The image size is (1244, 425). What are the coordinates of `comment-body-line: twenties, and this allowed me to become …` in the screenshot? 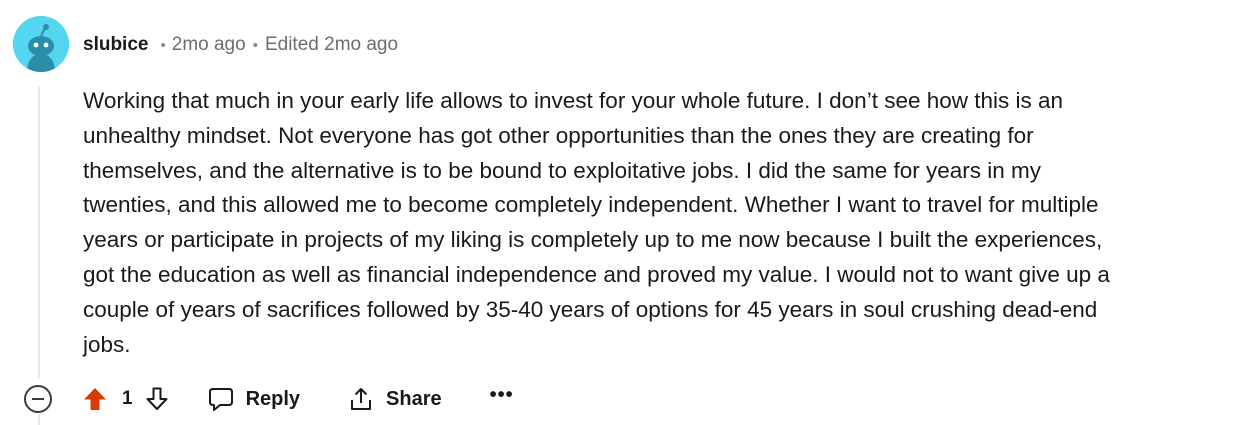 It's located at (591, 205).